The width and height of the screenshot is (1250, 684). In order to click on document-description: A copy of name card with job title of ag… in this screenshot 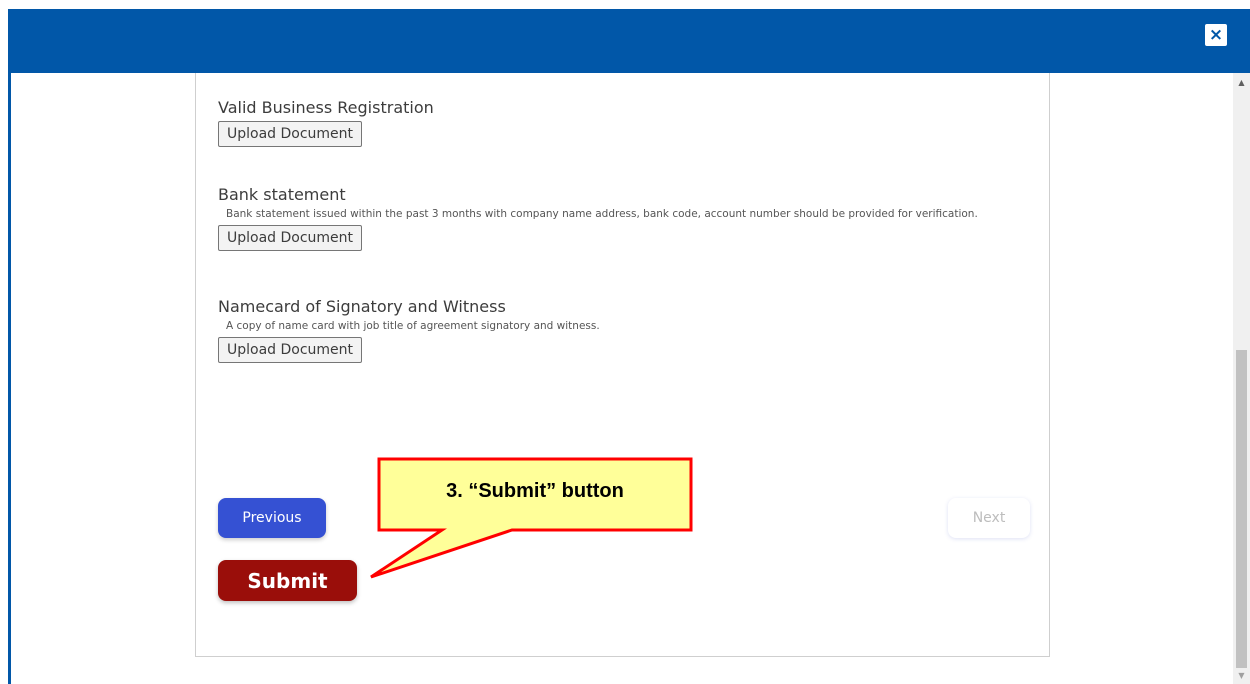, I will do `click(413, 326)`.